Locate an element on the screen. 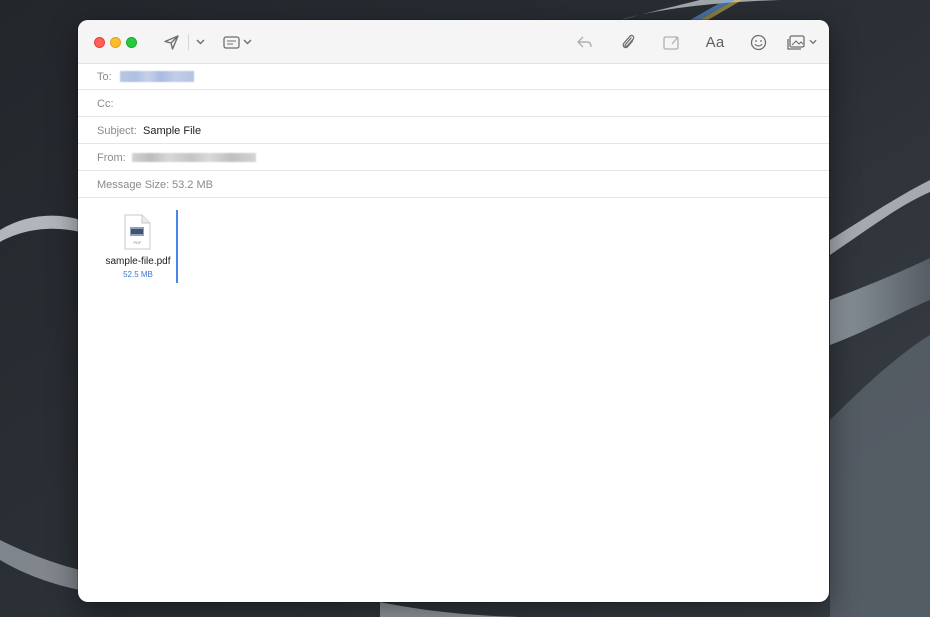 The width and height of the screenshot is (930, 617). attachment-filesize: 52.5 MB is located at coordinates (138, 274).